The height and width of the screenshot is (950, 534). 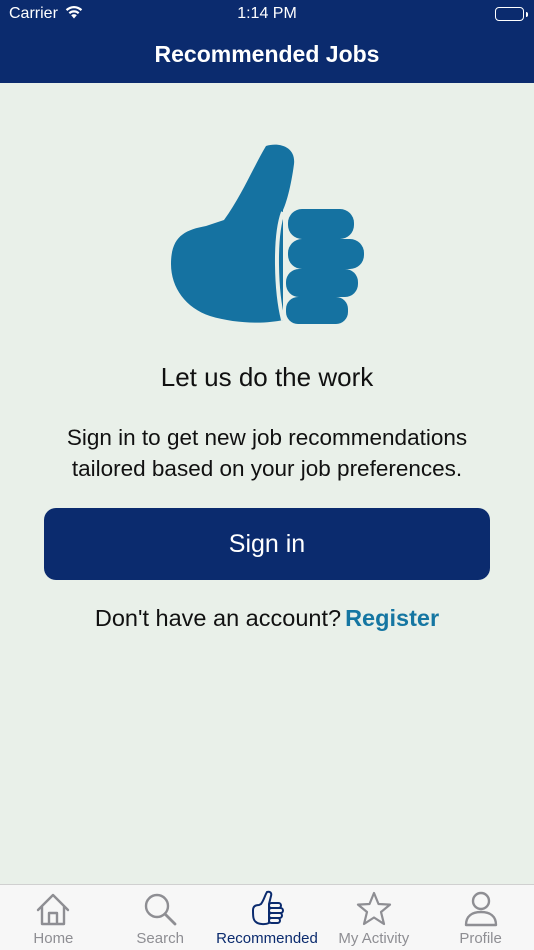 I want to click on header: Carrier 1:14 PM Recommended Jobs, so click(x=267, y=41).